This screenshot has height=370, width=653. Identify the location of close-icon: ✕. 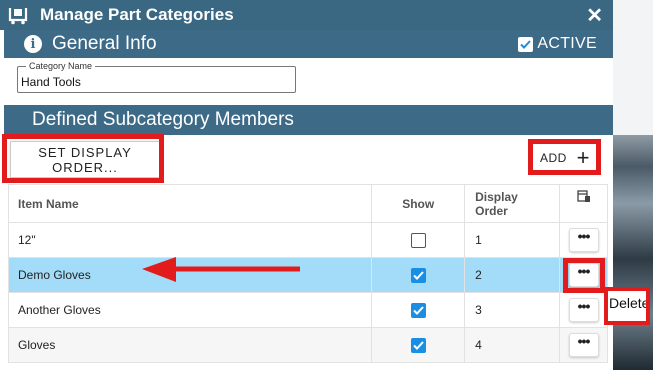
(594, 15).